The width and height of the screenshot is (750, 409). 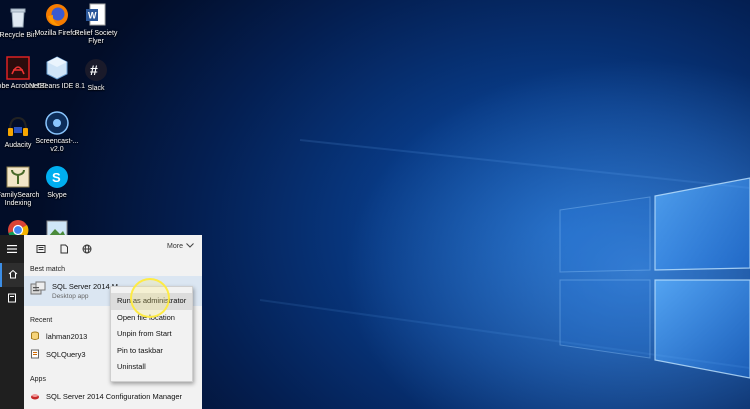 I want to click on more-label: More, so click(x=175, y=246).